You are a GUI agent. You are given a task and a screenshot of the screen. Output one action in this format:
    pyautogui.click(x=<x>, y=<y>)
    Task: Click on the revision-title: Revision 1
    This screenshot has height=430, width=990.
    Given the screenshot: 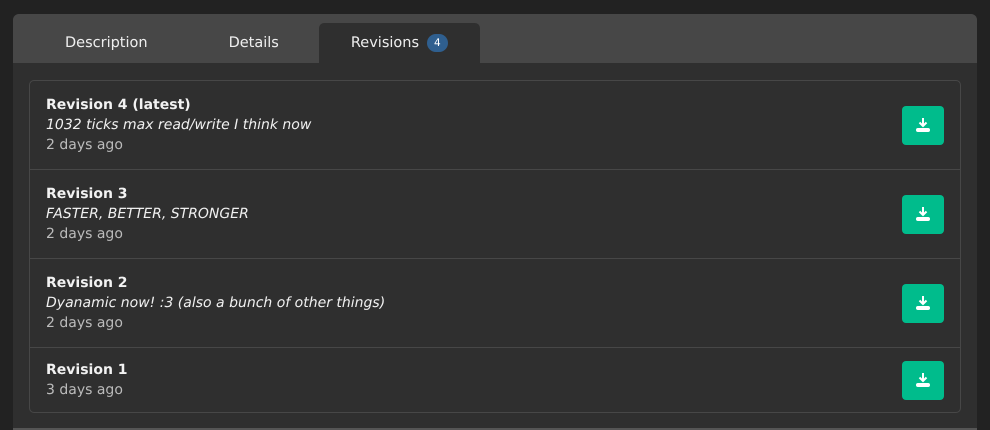 What is the action you would take?
    pyautogui.click(x=87, y=370)
    